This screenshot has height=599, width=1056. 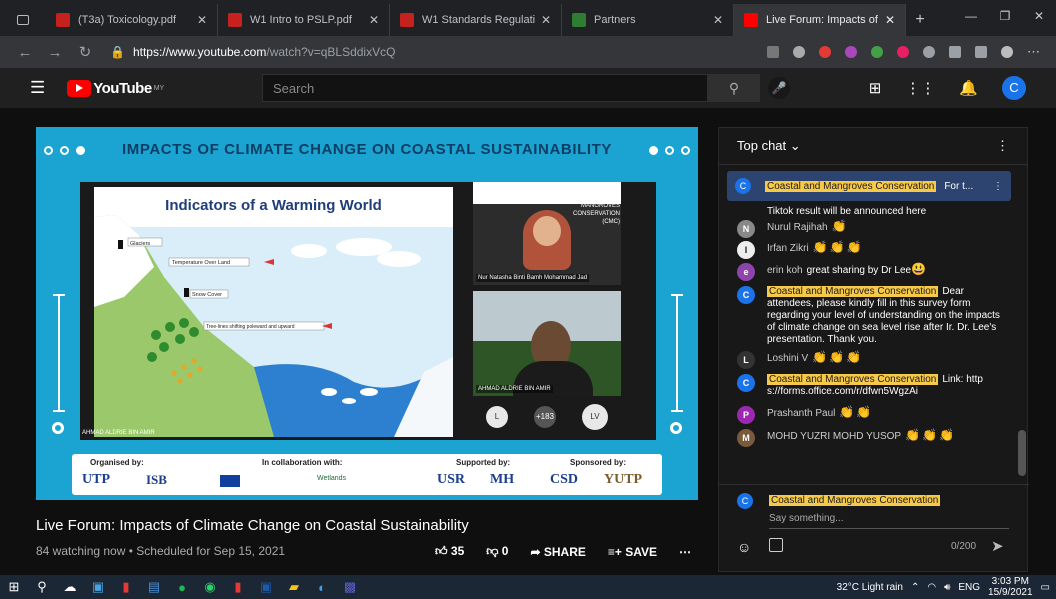 What do you see at coordinates (773, 52) in the screenshot?
I see `reader-icon` at bounding box center [773, 52].